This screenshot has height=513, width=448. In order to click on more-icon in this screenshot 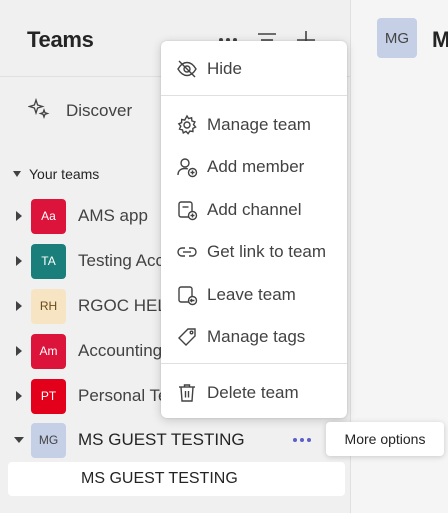, I will do `click(302, 440)`.